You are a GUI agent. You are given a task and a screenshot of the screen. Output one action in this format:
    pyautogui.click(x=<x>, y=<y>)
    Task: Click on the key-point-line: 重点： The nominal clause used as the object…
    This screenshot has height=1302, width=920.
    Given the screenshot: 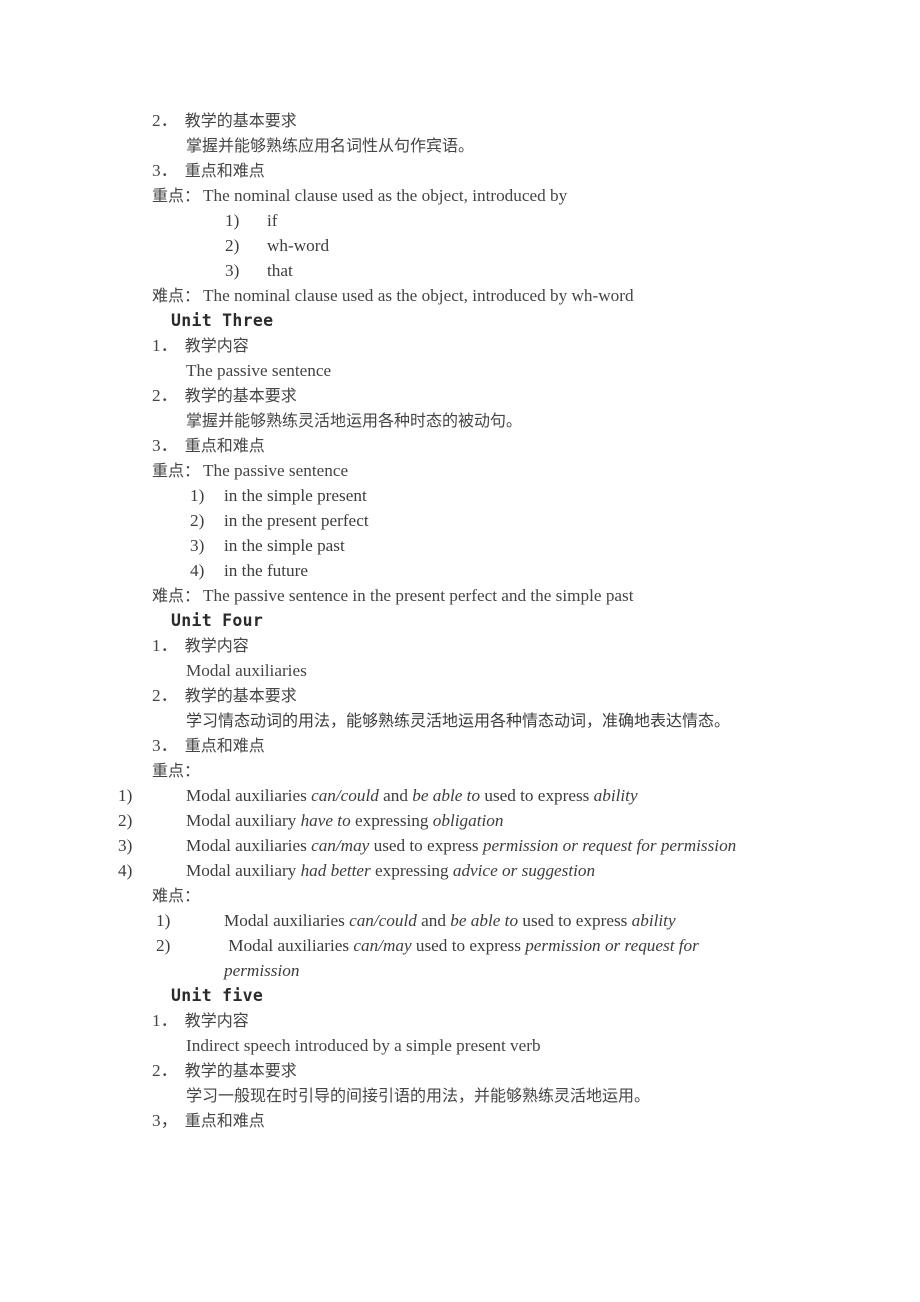 What is the action you would take?
    pyautogui.click(x=462, y=195)
    